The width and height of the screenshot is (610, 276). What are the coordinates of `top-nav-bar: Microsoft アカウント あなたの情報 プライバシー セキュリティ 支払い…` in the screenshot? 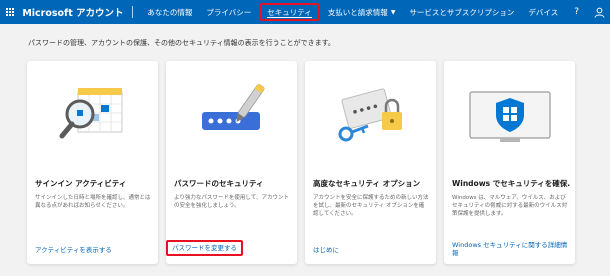 It's located at (305, 12).